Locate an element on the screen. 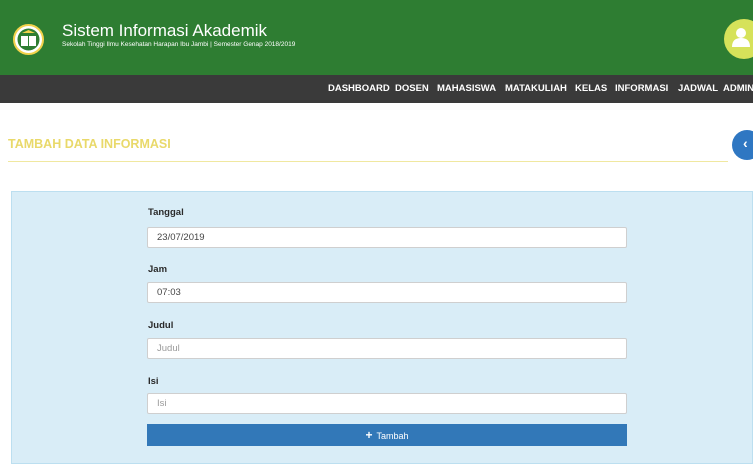 Image resolution: width=753 pixels, height=464 pixels. nav-matakuliah: MATAKULIAH is located at coordinates (536, 89).